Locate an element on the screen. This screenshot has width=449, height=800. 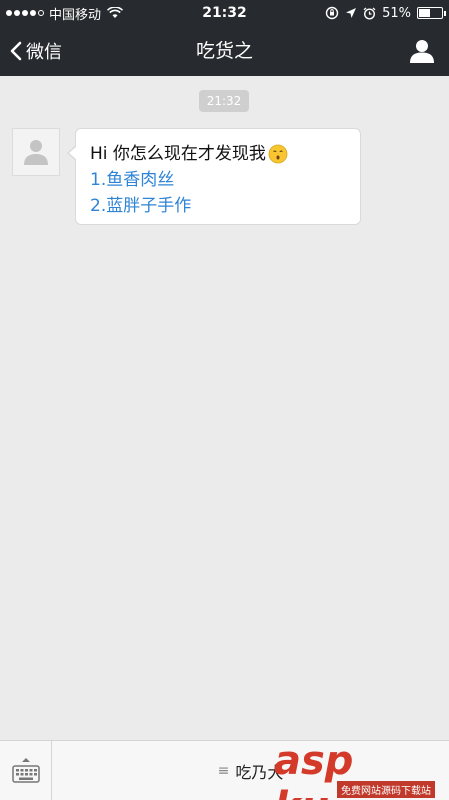
battery-icon is located at coordinates (431, 13).